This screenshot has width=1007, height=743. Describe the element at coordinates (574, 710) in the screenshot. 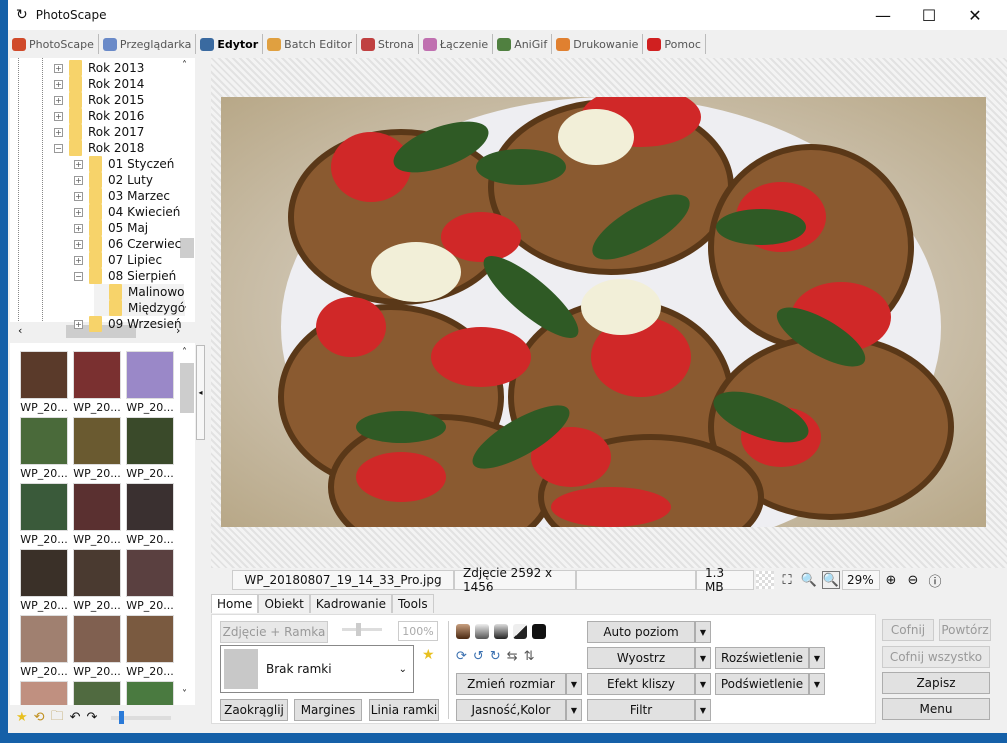

I see `brightness-color-dropdown: ▼` at that location.